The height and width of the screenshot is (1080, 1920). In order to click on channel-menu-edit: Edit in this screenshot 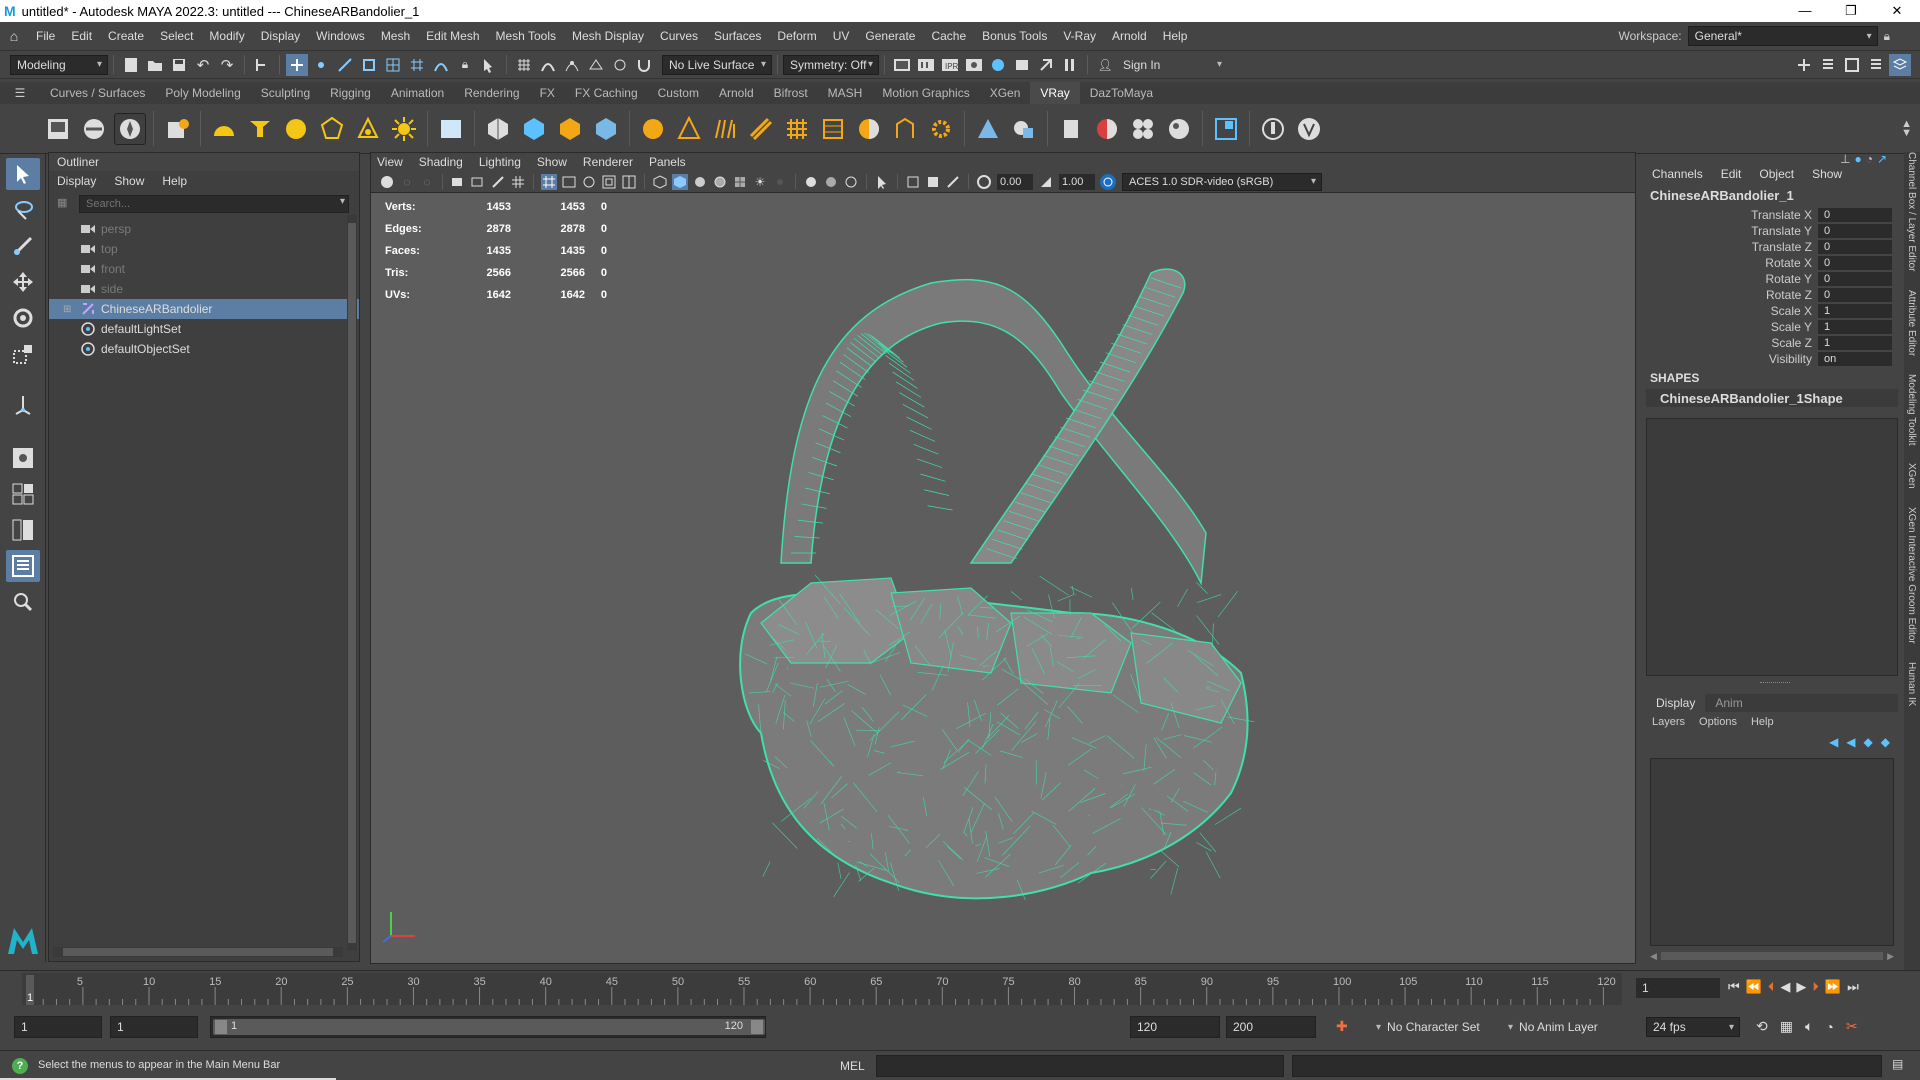, I will do `click(1731, 174)`.